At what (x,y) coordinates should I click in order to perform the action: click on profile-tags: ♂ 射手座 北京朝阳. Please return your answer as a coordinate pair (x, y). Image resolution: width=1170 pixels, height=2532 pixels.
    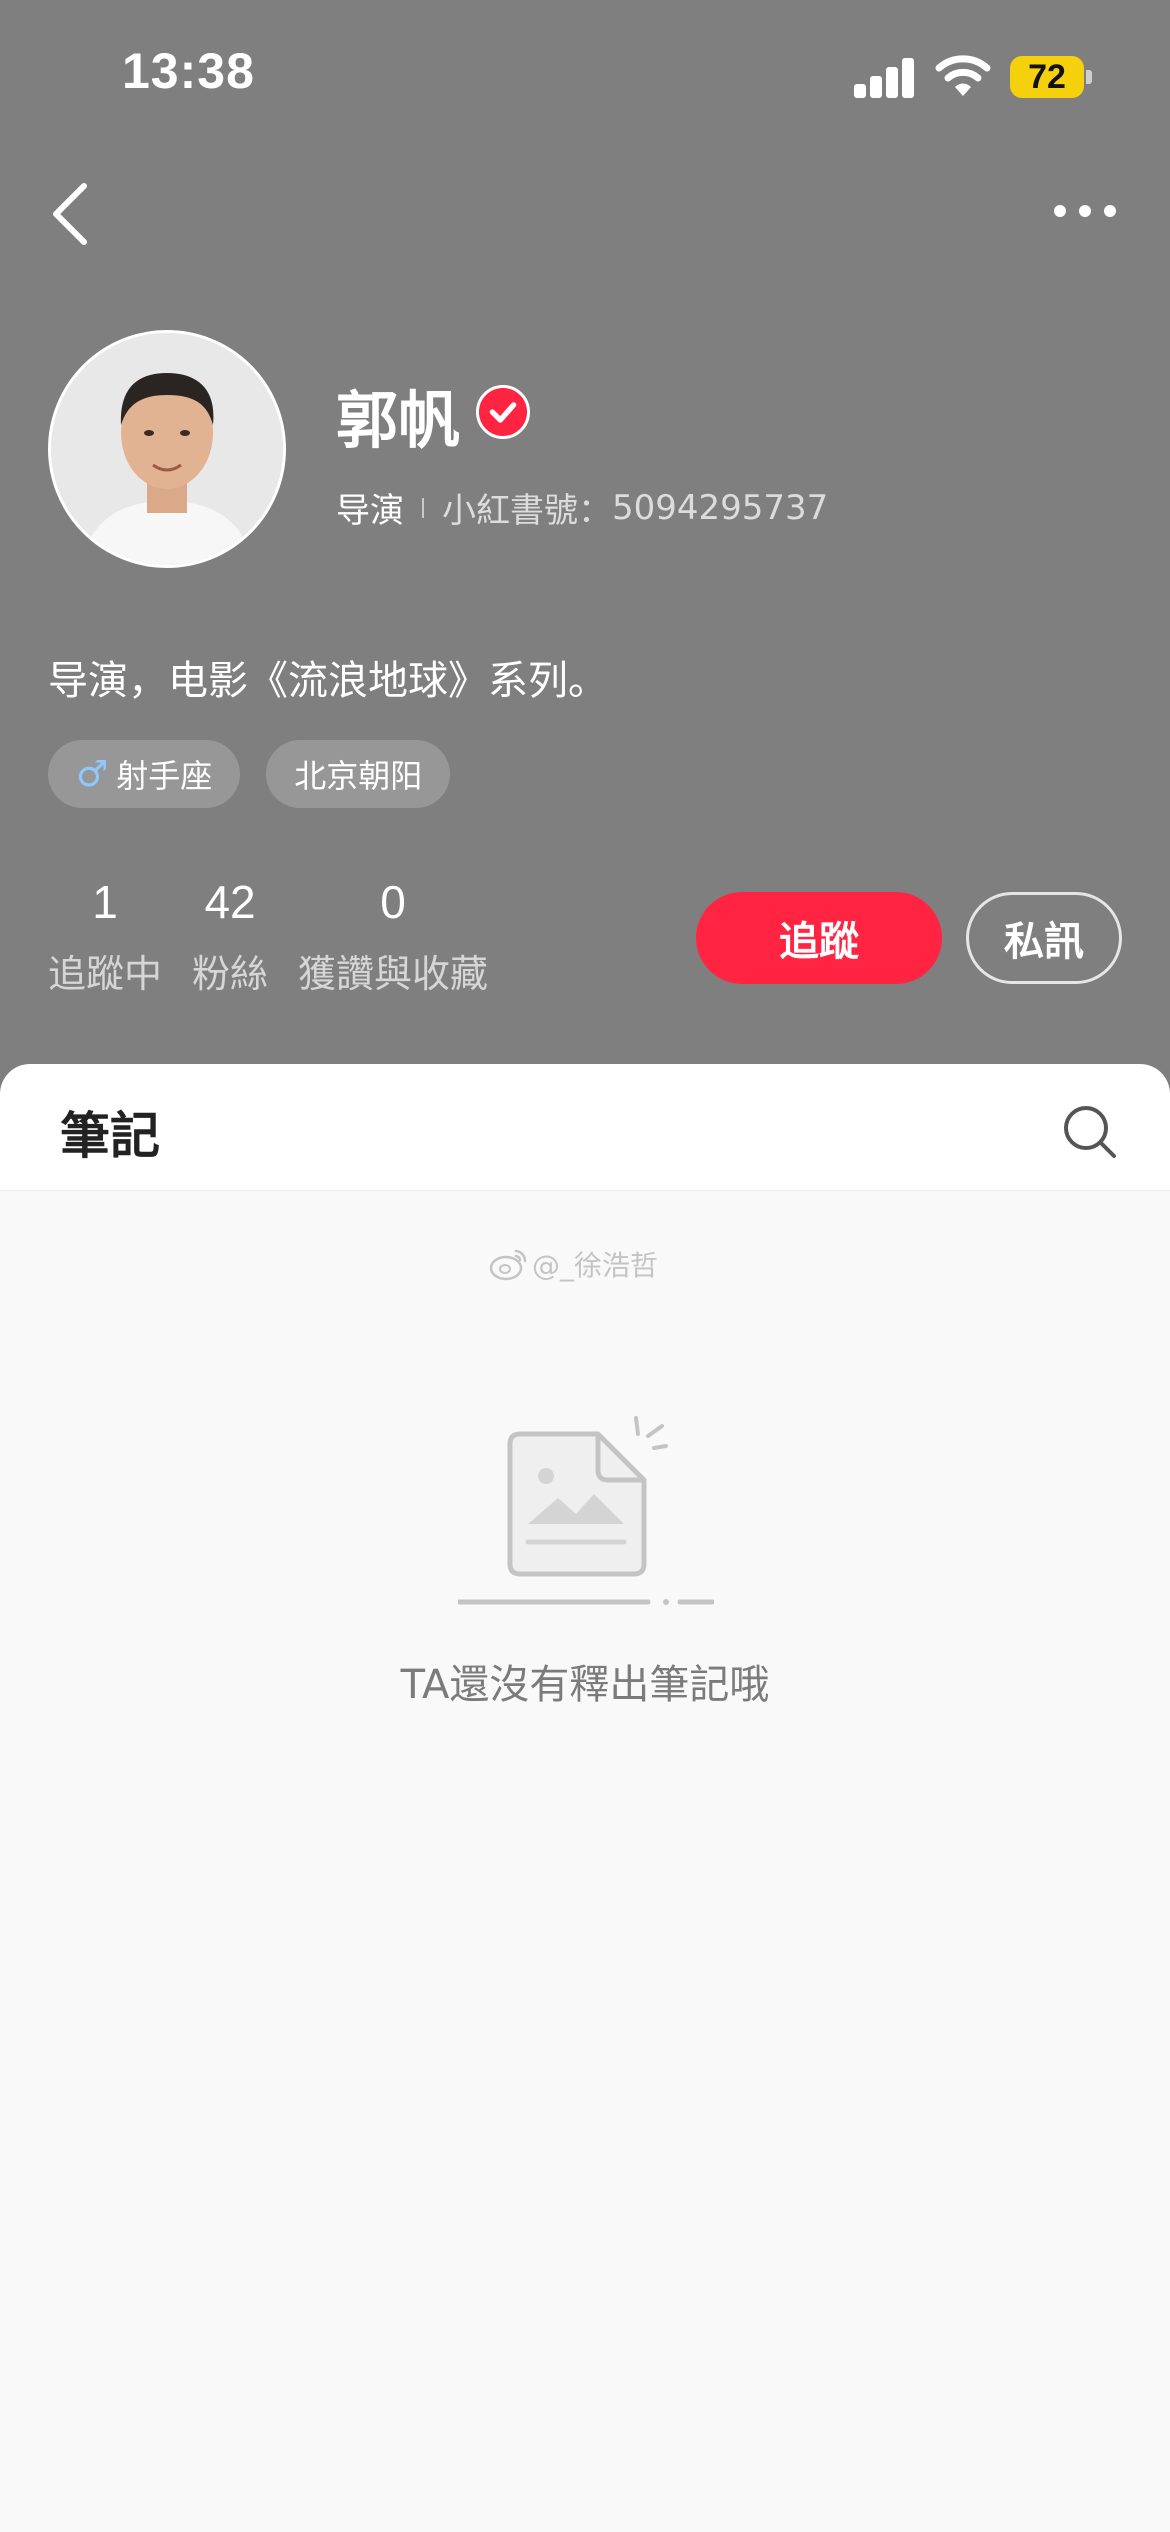
    Looking at the image, I should click on (249, 774).